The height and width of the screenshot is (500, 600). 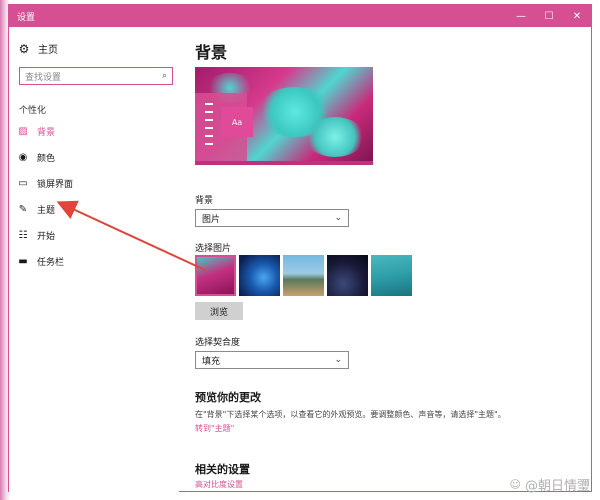 I want to click on sidebar-item-start: ☷ 开始, so click(x=36, y=235).